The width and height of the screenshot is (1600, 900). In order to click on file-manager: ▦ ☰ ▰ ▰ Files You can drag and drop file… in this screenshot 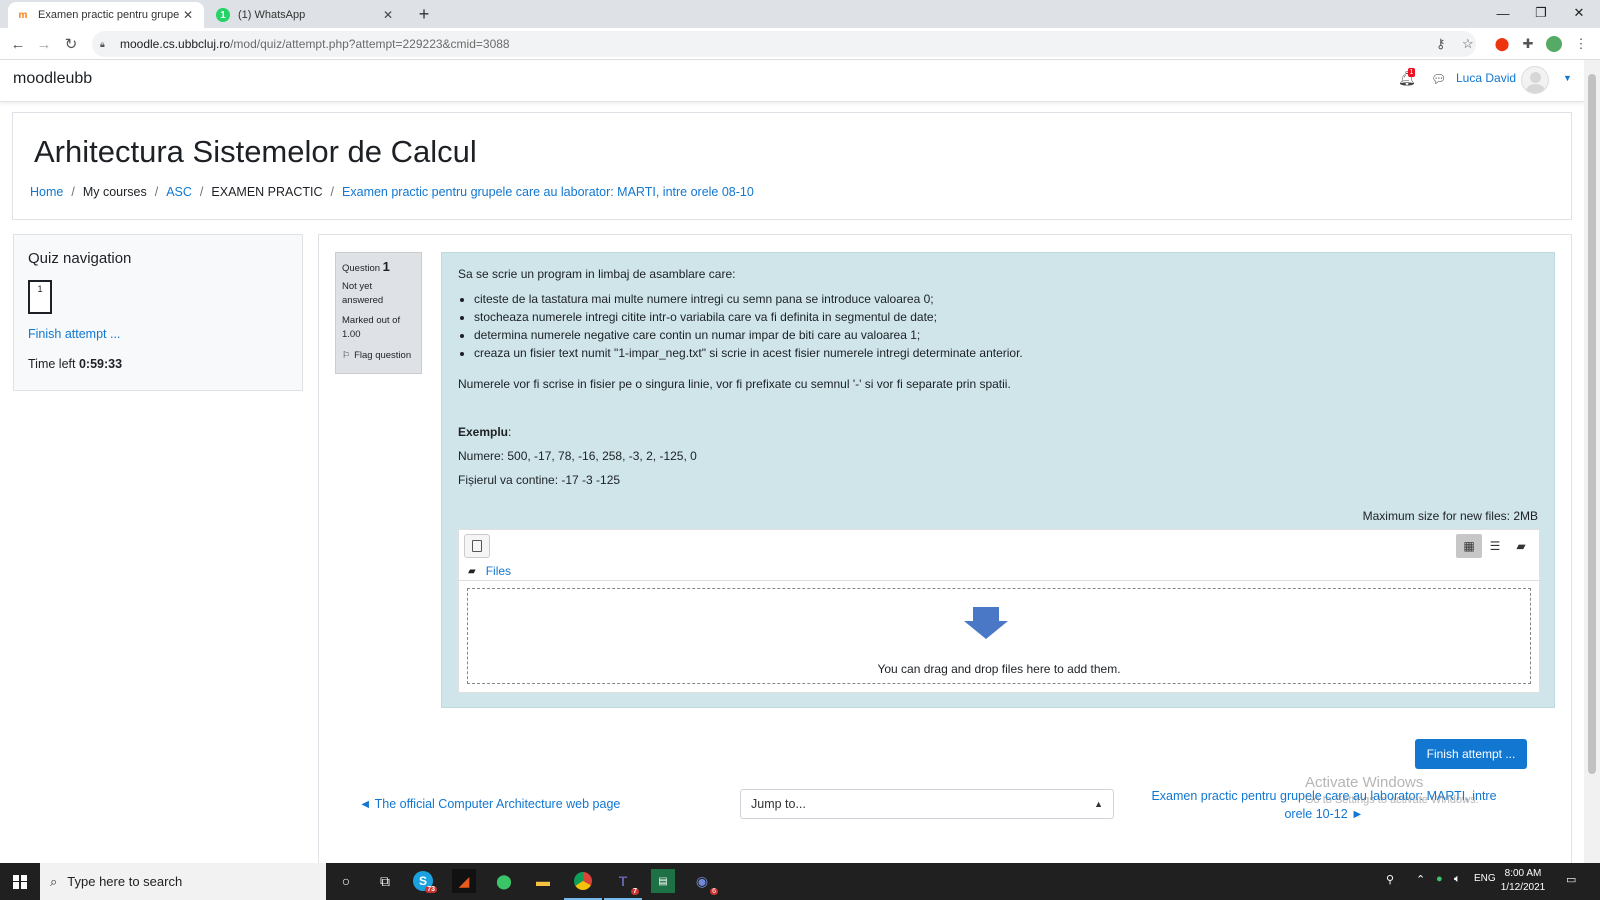, I will do `click(999, 611)`.